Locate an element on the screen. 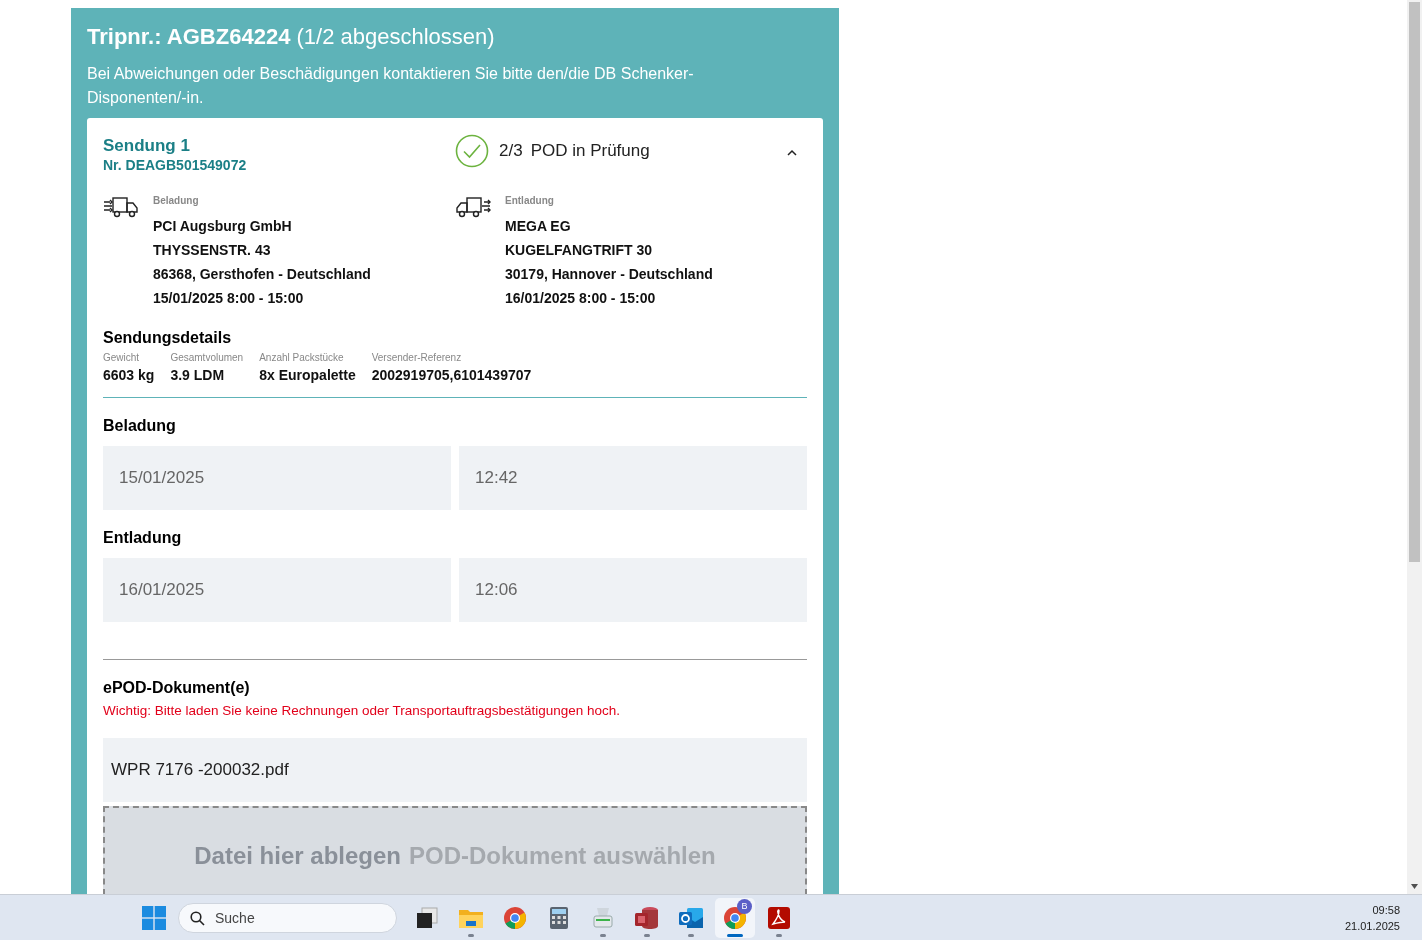 The width and height of the screenshot is (1422, 940). shipment-number: Nr. DEAGB501549072 is located at coordinates (175, 165).